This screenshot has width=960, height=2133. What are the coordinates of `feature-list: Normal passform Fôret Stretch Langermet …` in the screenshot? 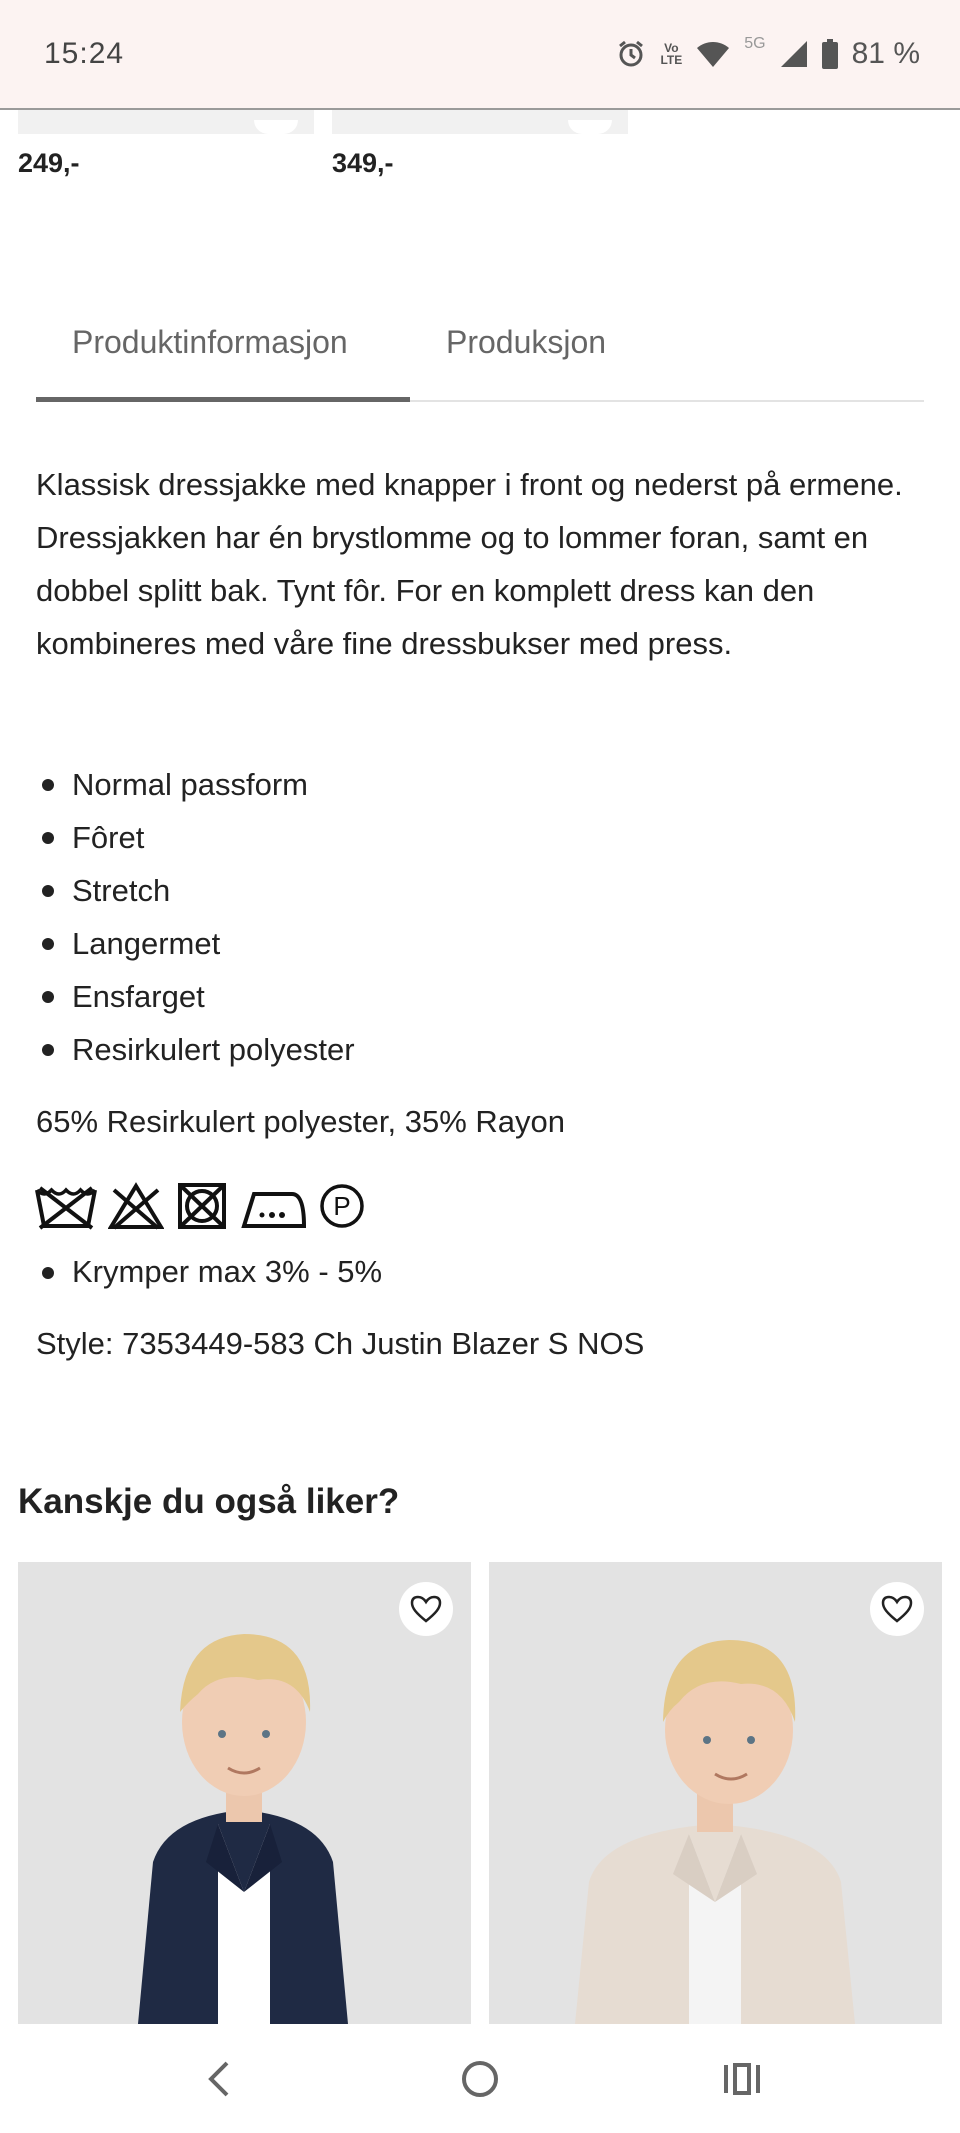 It's located at (195, 917).